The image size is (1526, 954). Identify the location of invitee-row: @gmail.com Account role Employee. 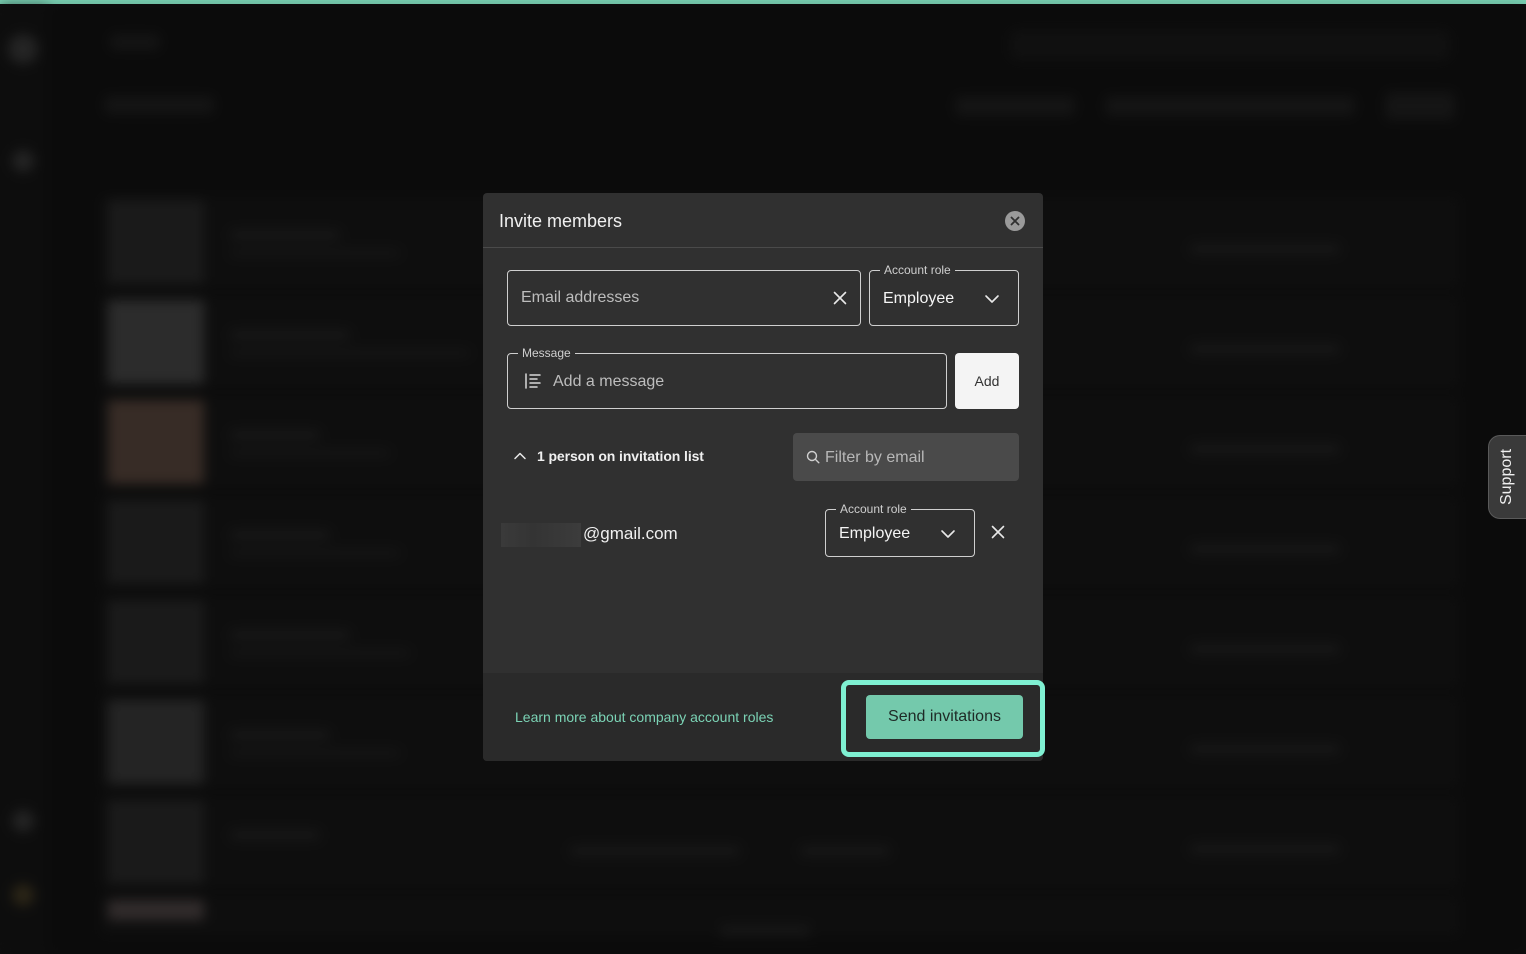
(763, 532).